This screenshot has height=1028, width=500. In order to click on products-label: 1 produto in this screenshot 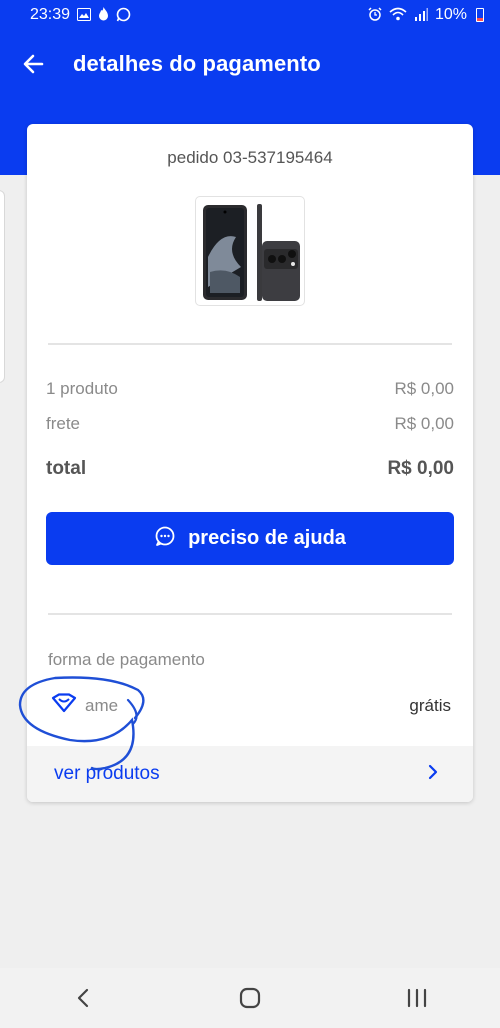, I will do `click(82, 388)`.